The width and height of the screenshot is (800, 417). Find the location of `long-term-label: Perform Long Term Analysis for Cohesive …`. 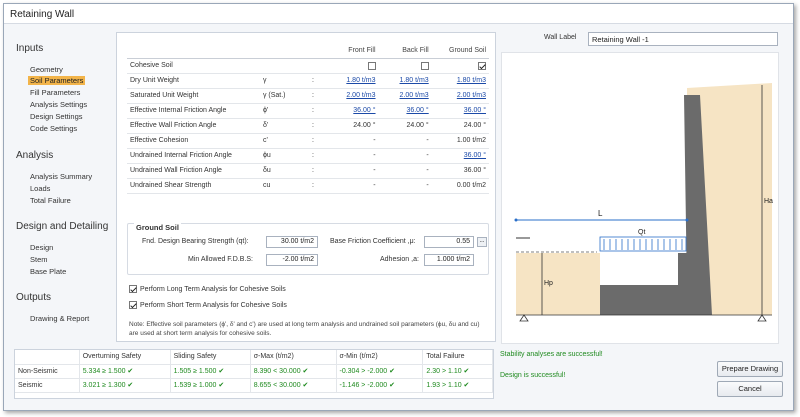

long-term-label: Perform Long Term Analysis for Cohesive … is located at coordinates (213, 289).